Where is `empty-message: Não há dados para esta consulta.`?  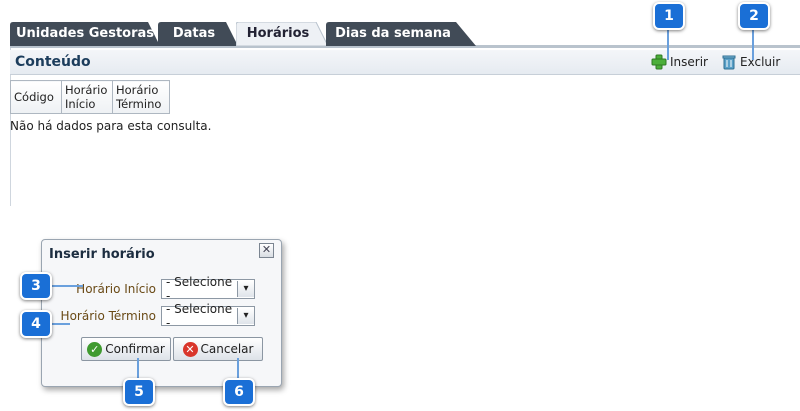 empty-message: Não há dados para esta consulta. is located at coordinates (111, 126).